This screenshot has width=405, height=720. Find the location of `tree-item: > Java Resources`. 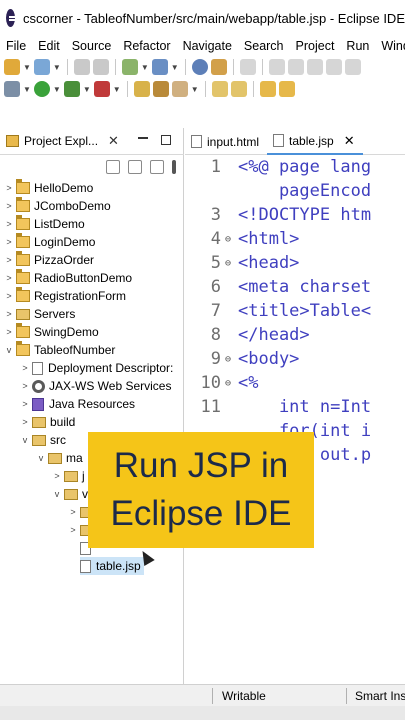

tree-item: > Java Resources is located at coordinates (77, 404).